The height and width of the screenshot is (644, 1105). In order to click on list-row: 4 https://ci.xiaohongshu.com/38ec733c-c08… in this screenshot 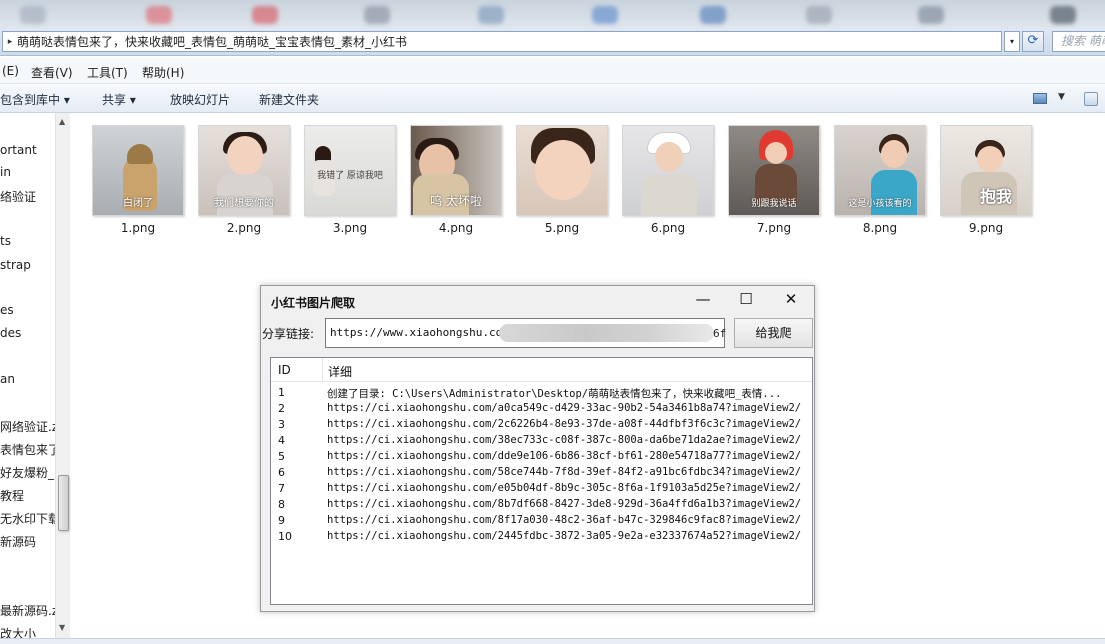, I will do `click(541, 441)`.